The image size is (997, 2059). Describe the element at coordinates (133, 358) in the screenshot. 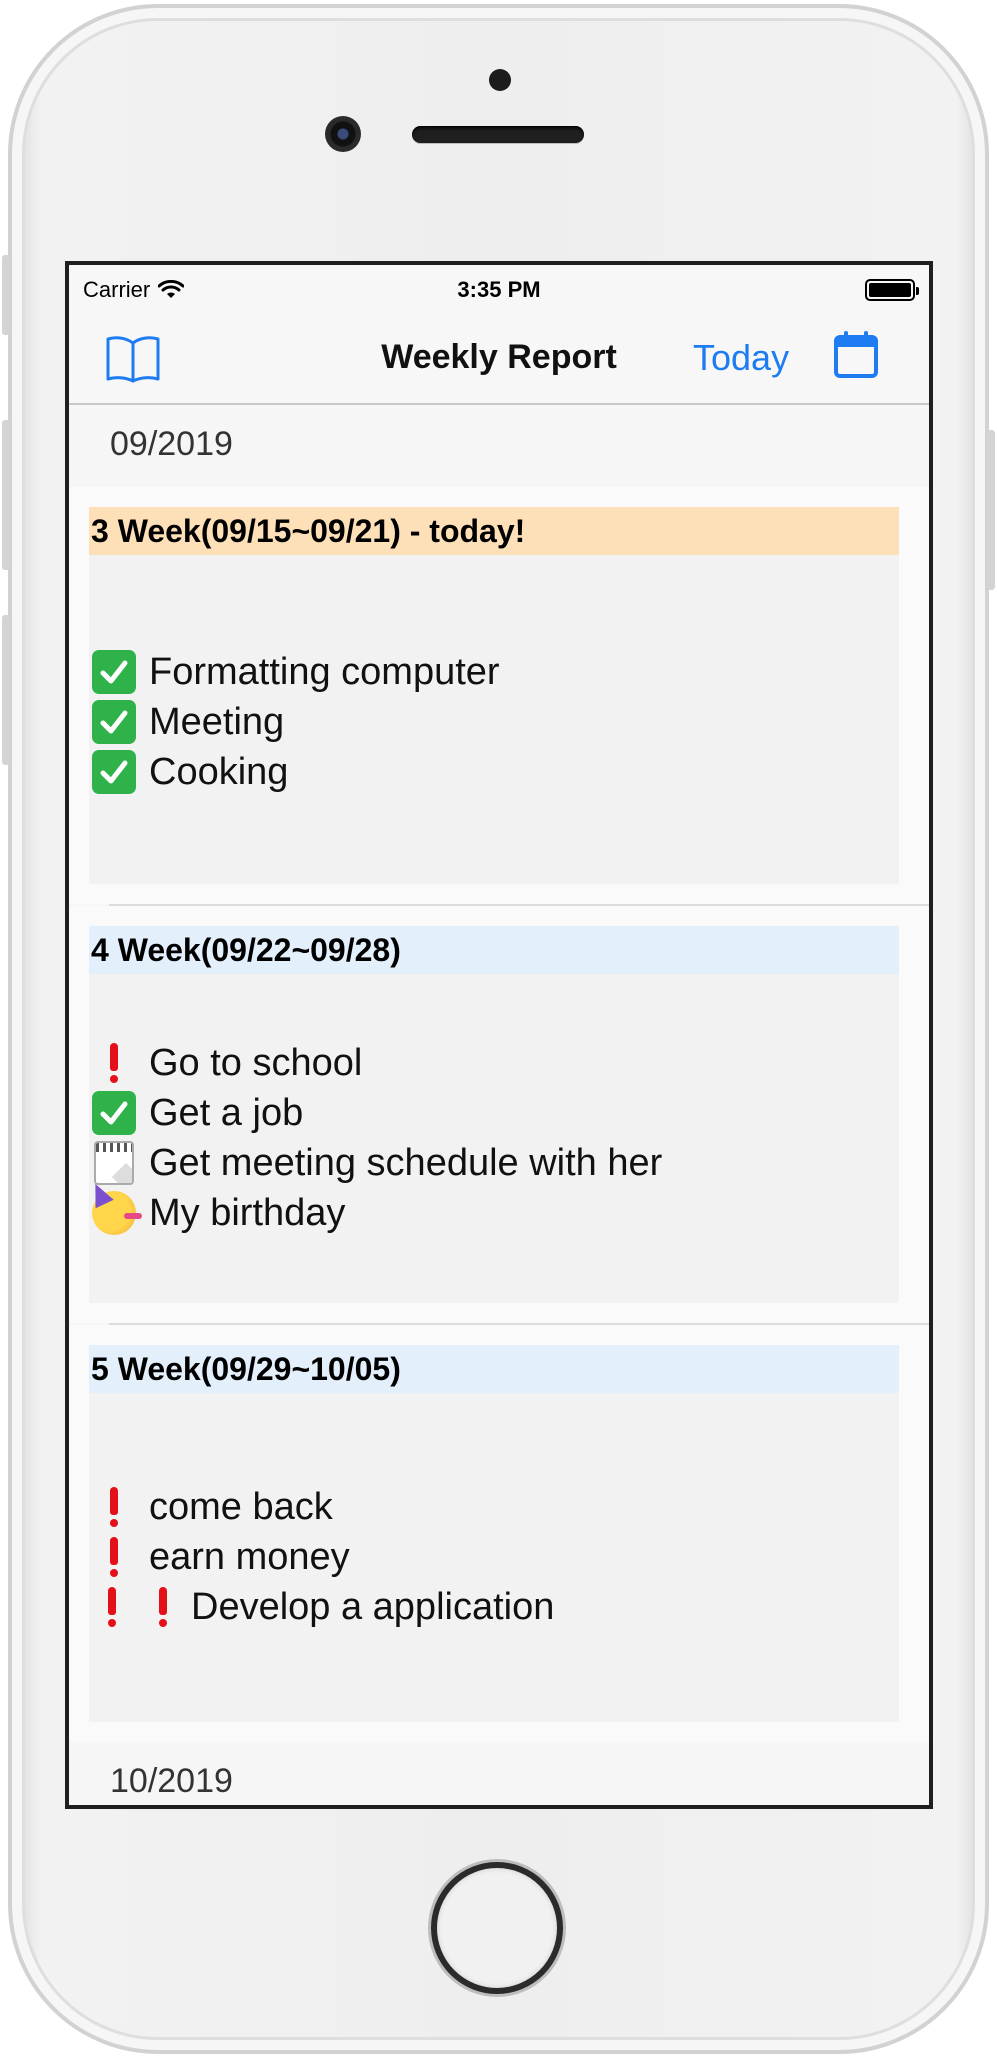

I see `book-icon` at that location.